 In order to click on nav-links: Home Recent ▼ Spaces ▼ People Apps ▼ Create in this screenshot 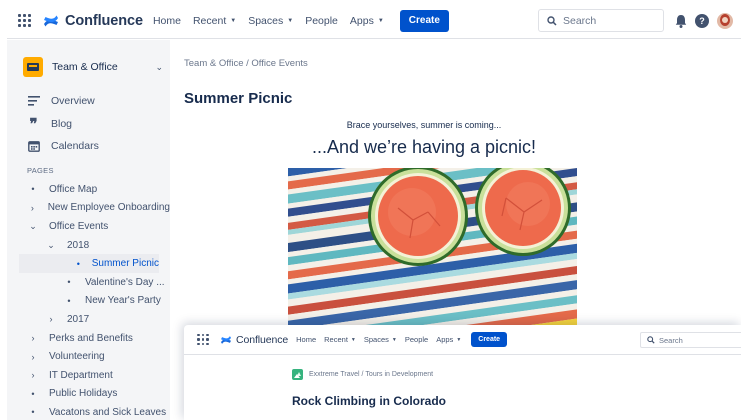, I will do `click(301, 20)`.